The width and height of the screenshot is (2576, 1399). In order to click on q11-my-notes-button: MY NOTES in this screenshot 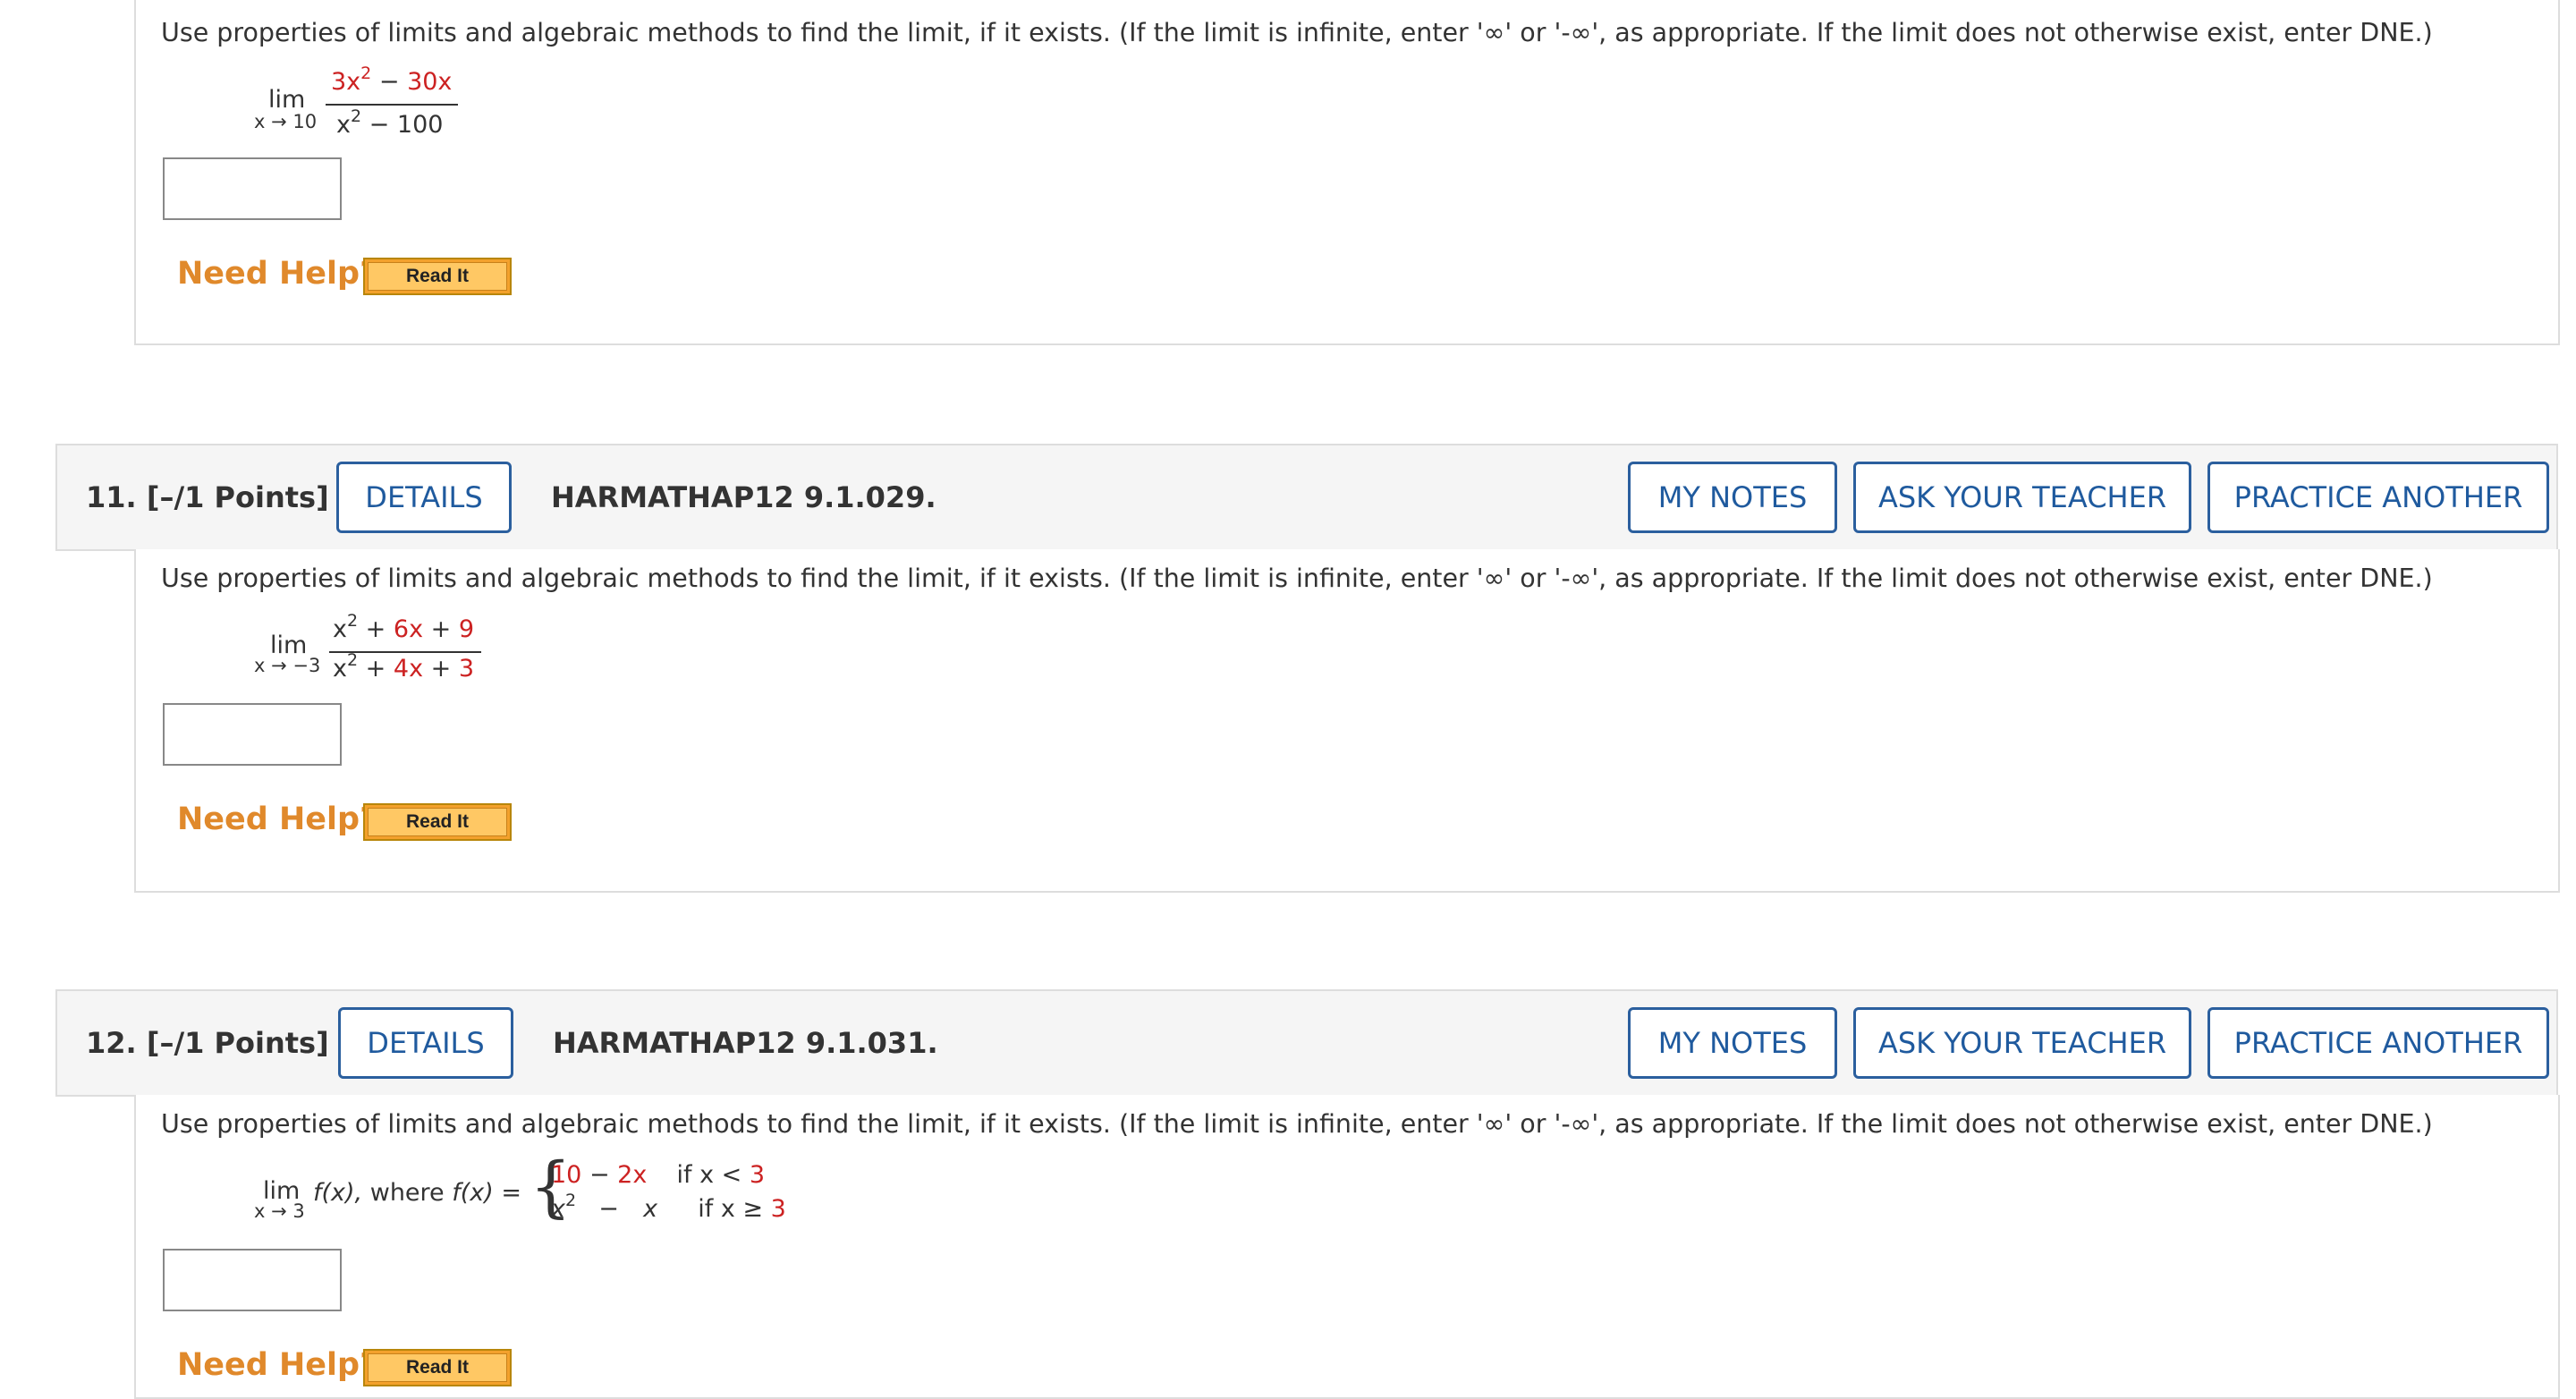, I will do `click(1732, 497)`.